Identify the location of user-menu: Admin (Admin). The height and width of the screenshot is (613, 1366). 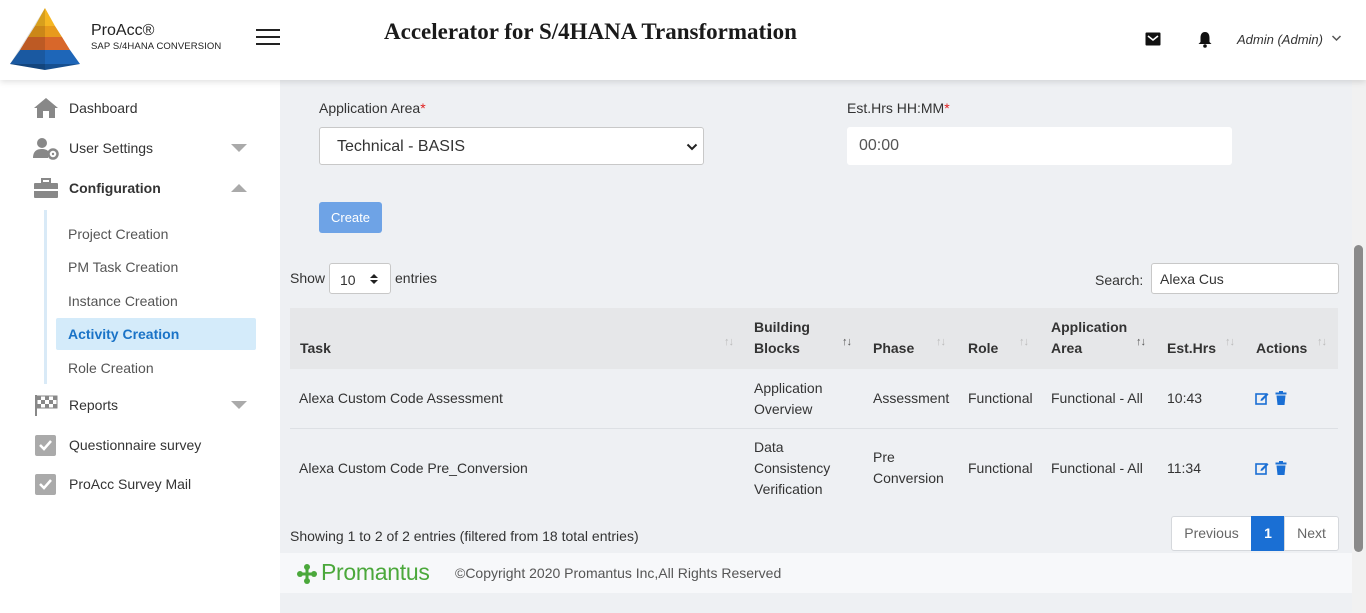
(1280, 39).